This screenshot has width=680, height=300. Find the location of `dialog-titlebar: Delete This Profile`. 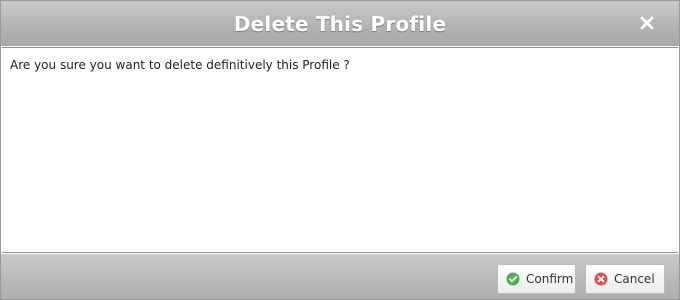

dialog-titlebar: Delete This Profile is located at coordinates (340, 23).